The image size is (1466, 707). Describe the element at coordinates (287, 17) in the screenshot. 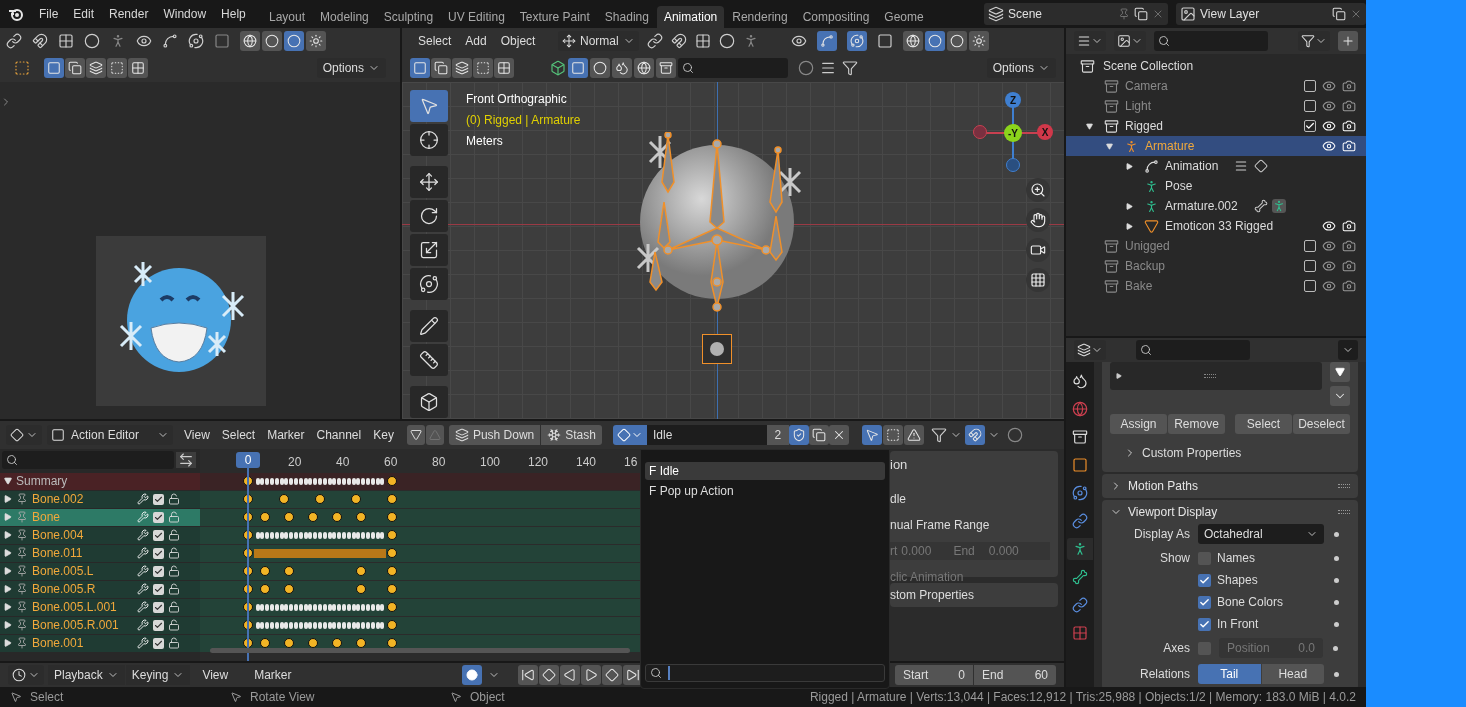

I see `workspace-tab: Layout` at that location.